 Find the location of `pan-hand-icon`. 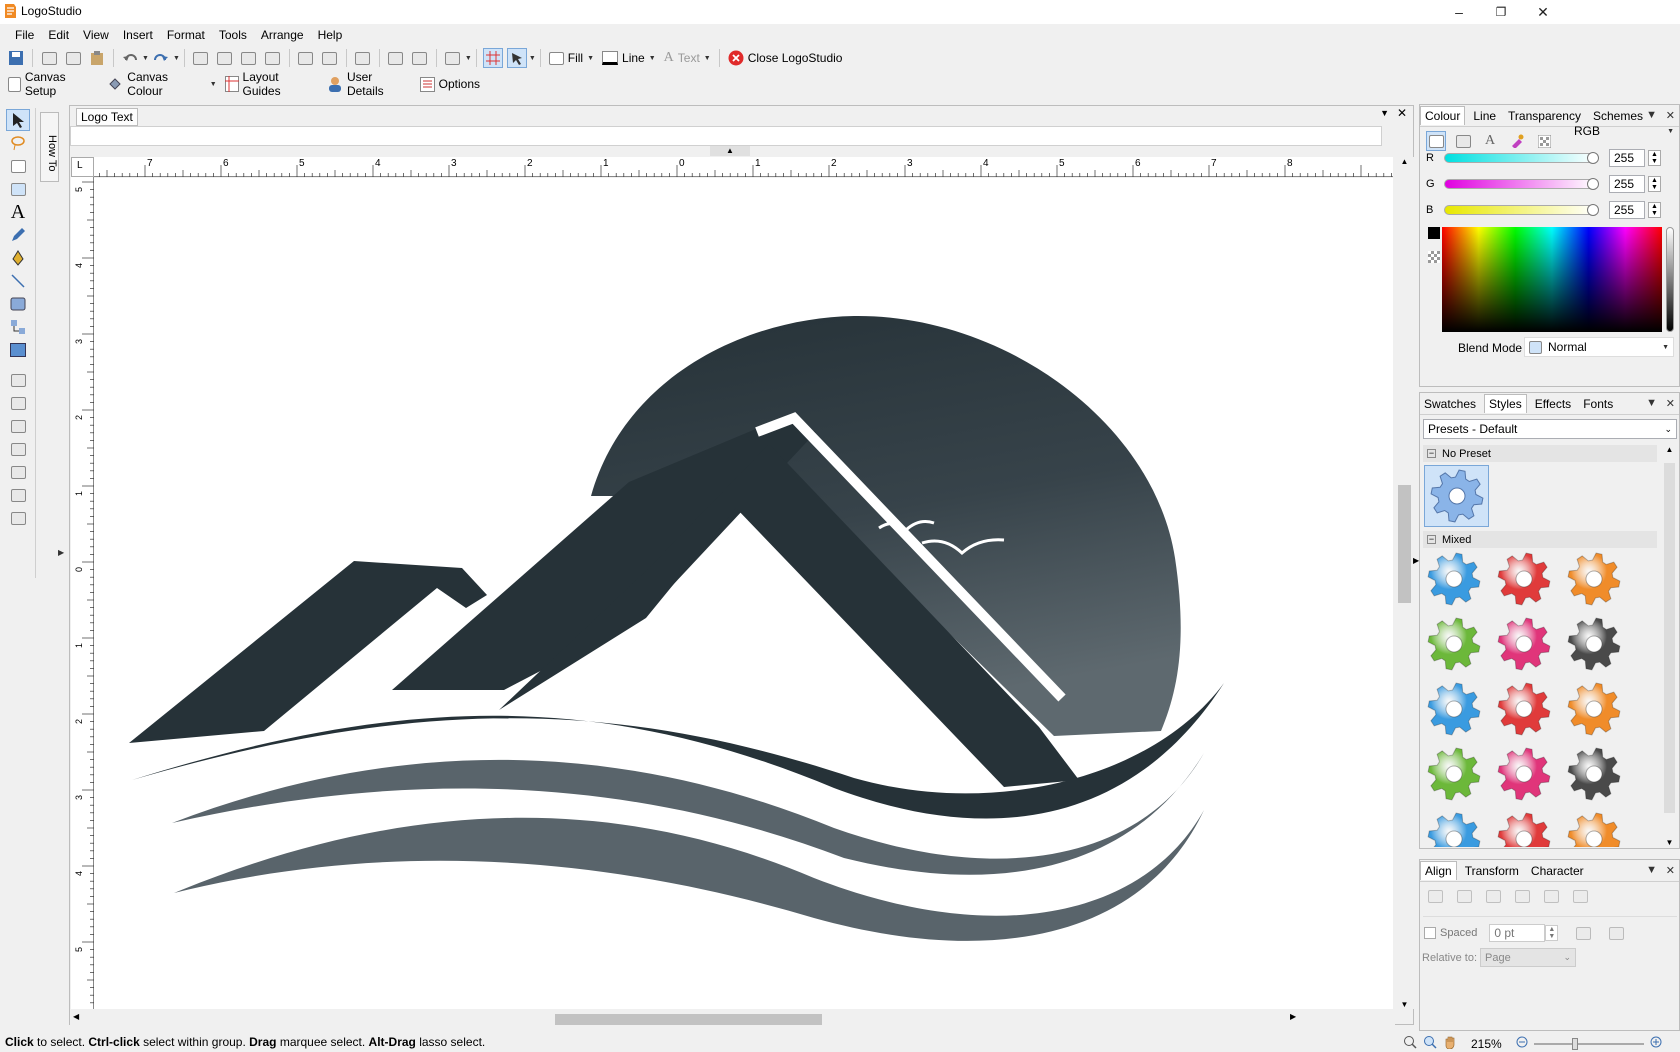

pan-hand-icon is located at coordinates (1450, 1043).